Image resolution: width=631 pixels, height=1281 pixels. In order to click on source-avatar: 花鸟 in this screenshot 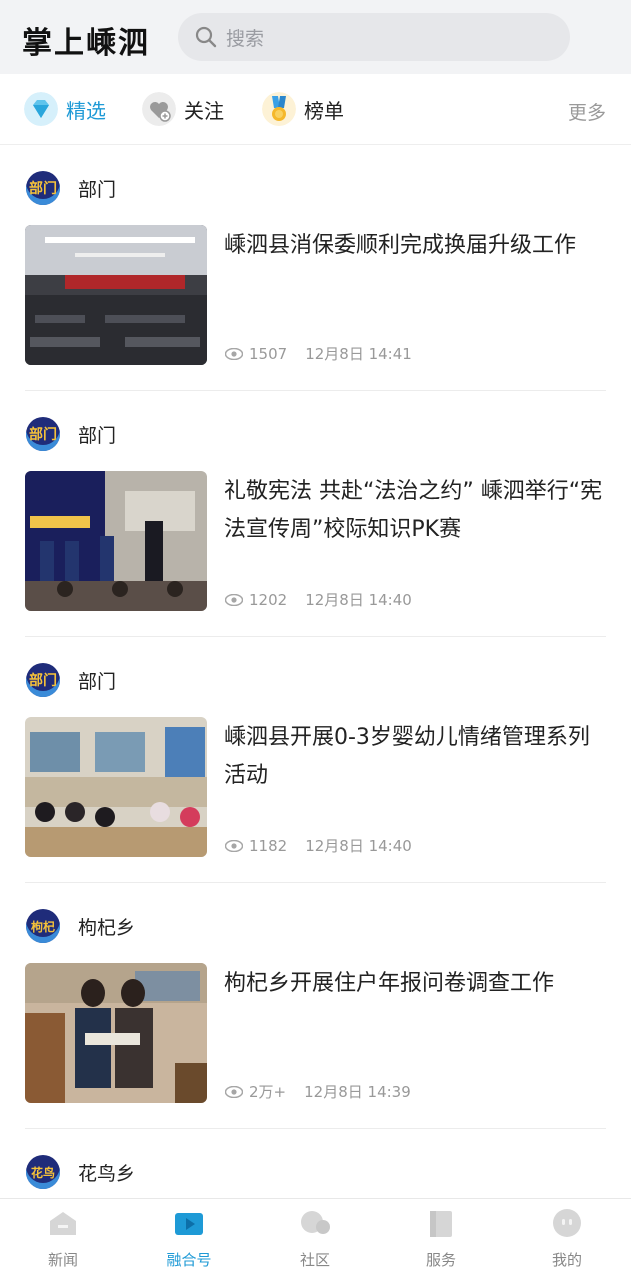, I will do `click(43, 1172)`.